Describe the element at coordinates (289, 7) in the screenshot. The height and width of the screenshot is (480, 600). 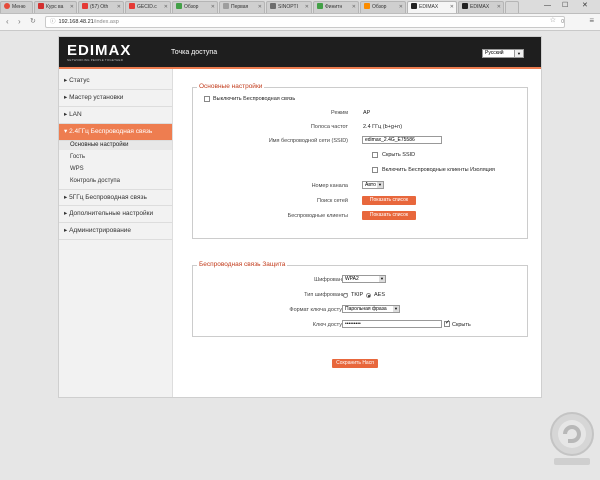
I see `browser-tab: SINOPTI ✕` at that location.